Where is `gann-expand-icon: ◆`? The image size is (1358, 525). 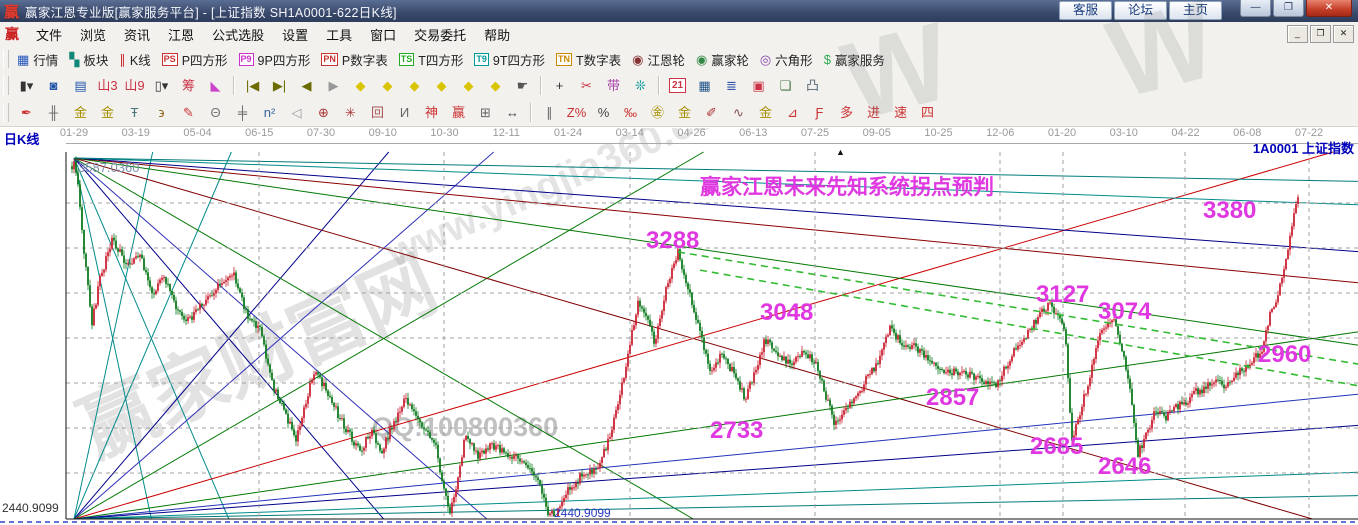 gann-expand-icon: ◆ is located at coordinates (414, 86).